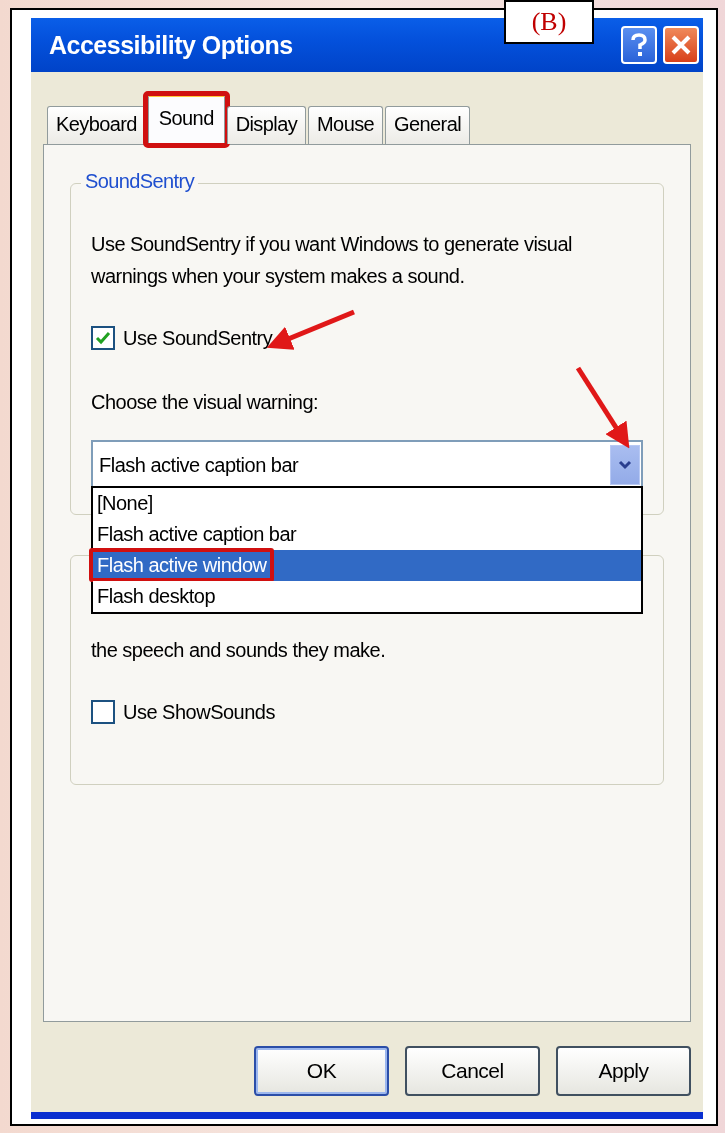 This screenshot has height=1133, width=725. I want to click on dialog-button: Apply, so click(623, 1071).